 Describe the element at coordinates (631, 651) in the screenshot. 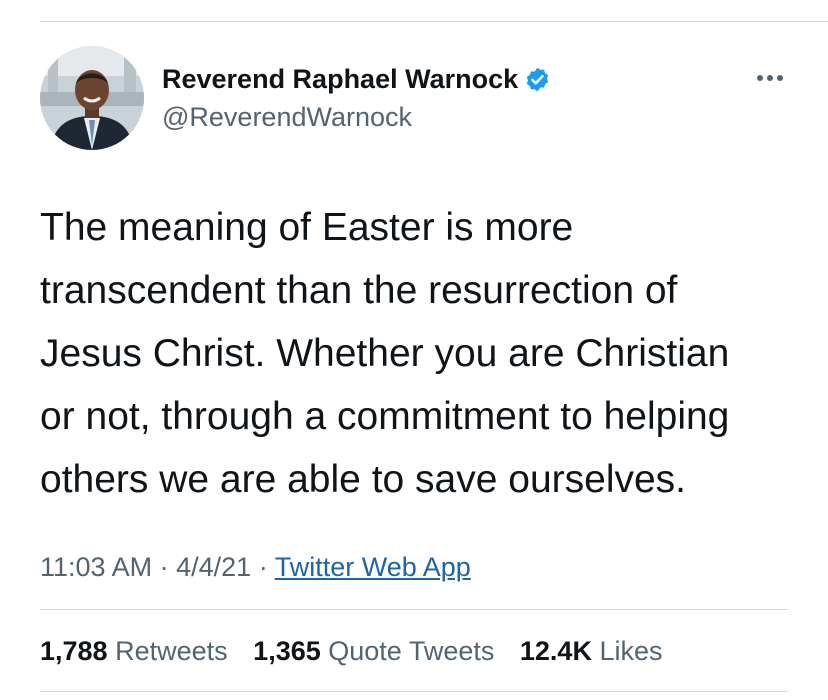

I see `likes-label: Likes` at that location.